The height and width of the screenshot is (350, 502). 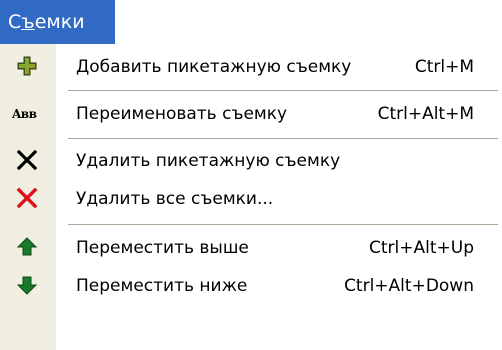 I want to click on menu-item-label: Переместить выше, so click(x=162, y=248).